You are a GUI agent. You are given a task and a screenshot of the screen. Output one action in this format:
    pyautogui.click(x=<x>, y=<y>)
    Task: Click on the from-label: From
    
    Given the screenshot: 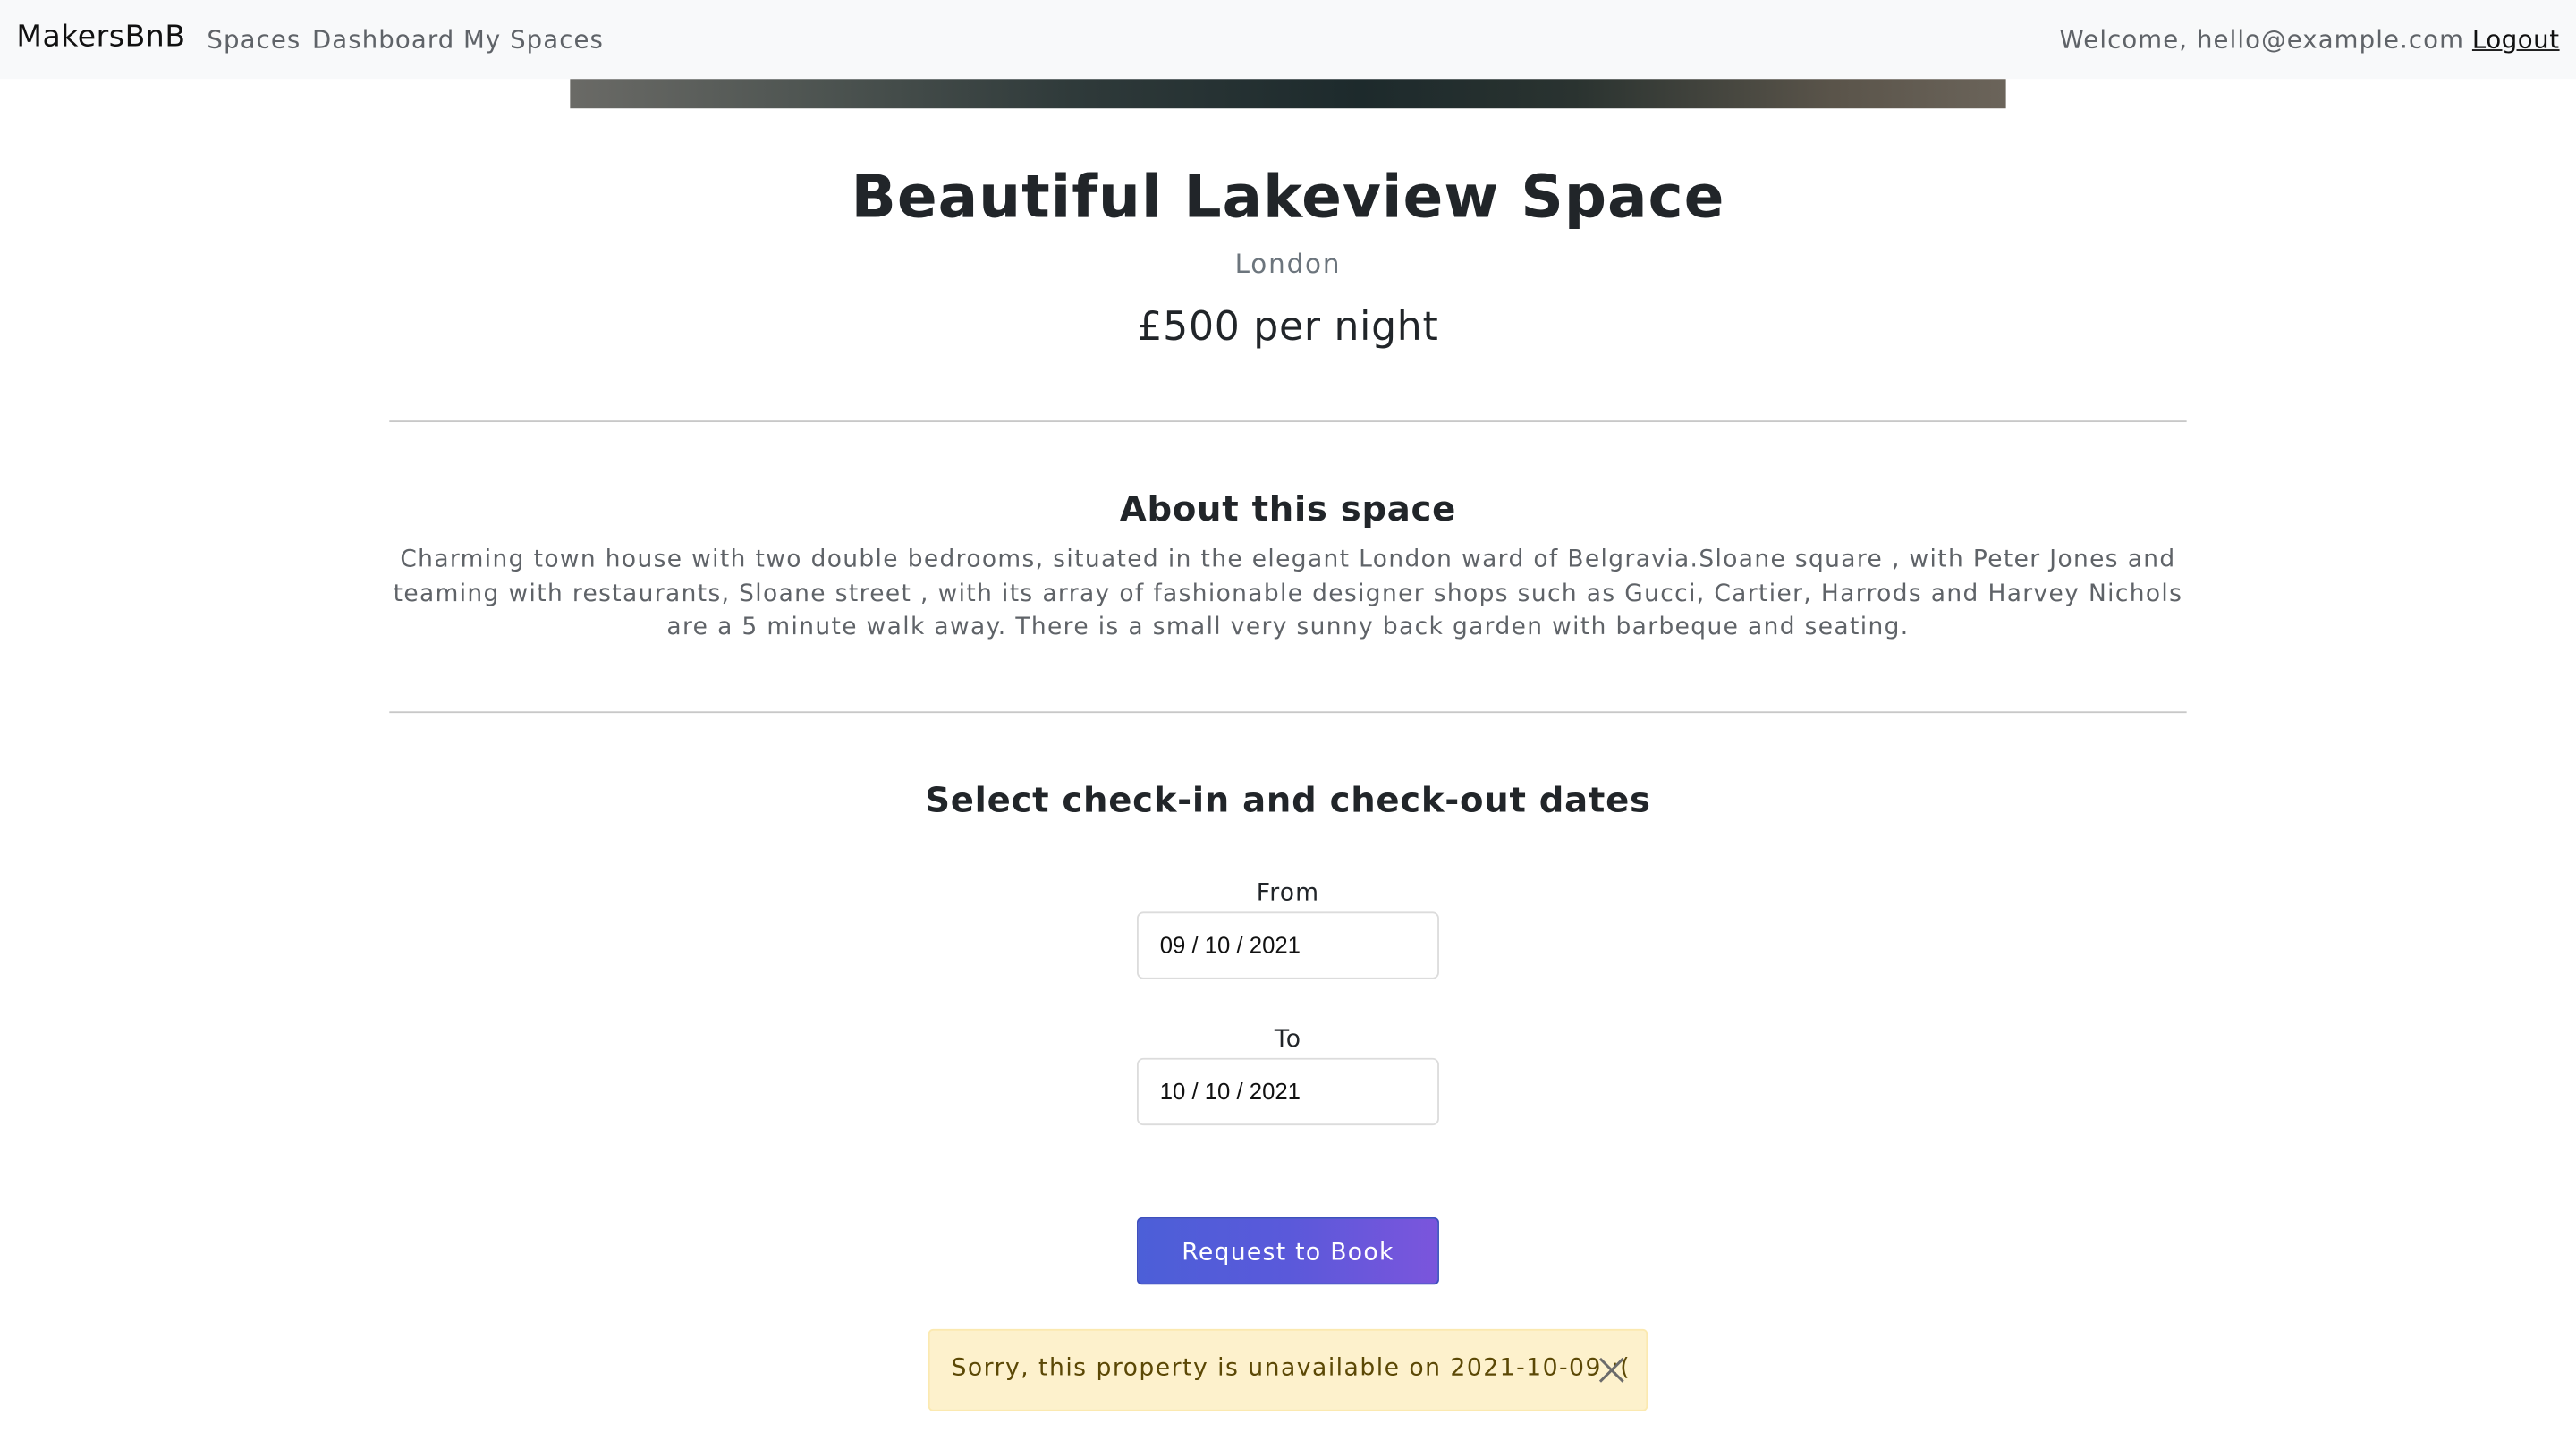 What is the action you would take?
    pyautogui.click(x=1288, y=893)
    